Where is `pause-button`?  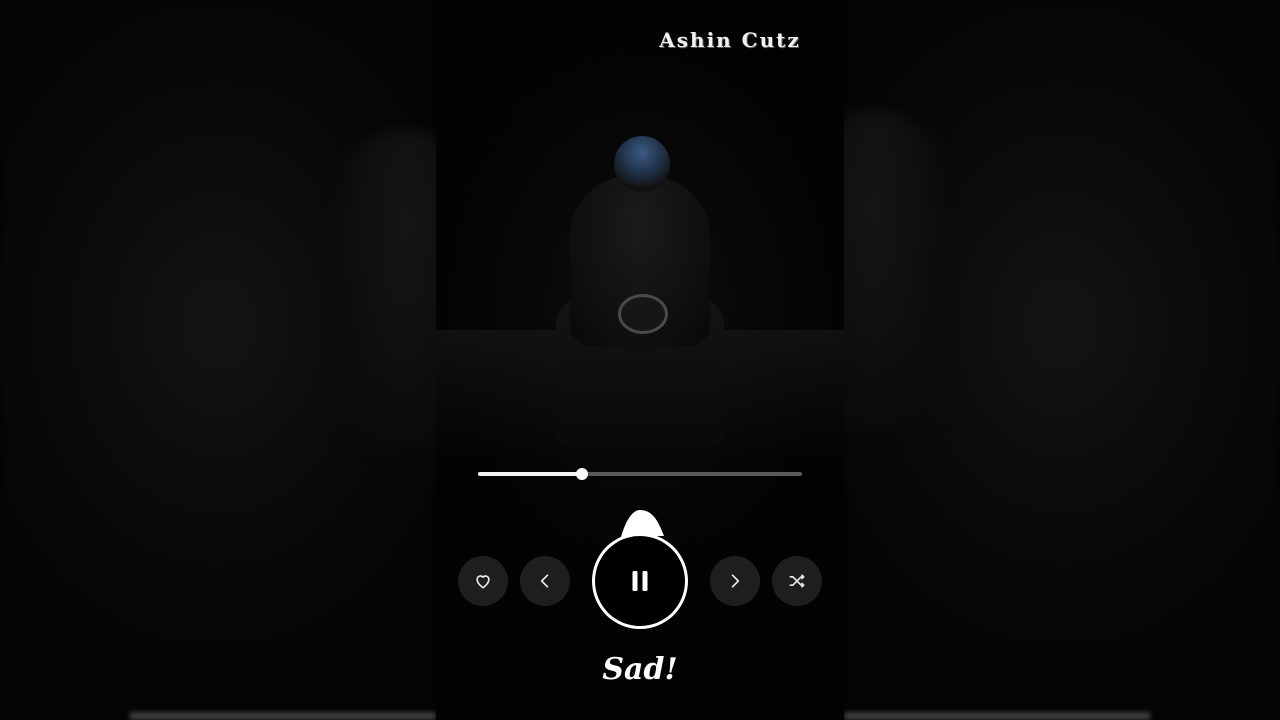
pause-button is located at coordinates (640, 581).